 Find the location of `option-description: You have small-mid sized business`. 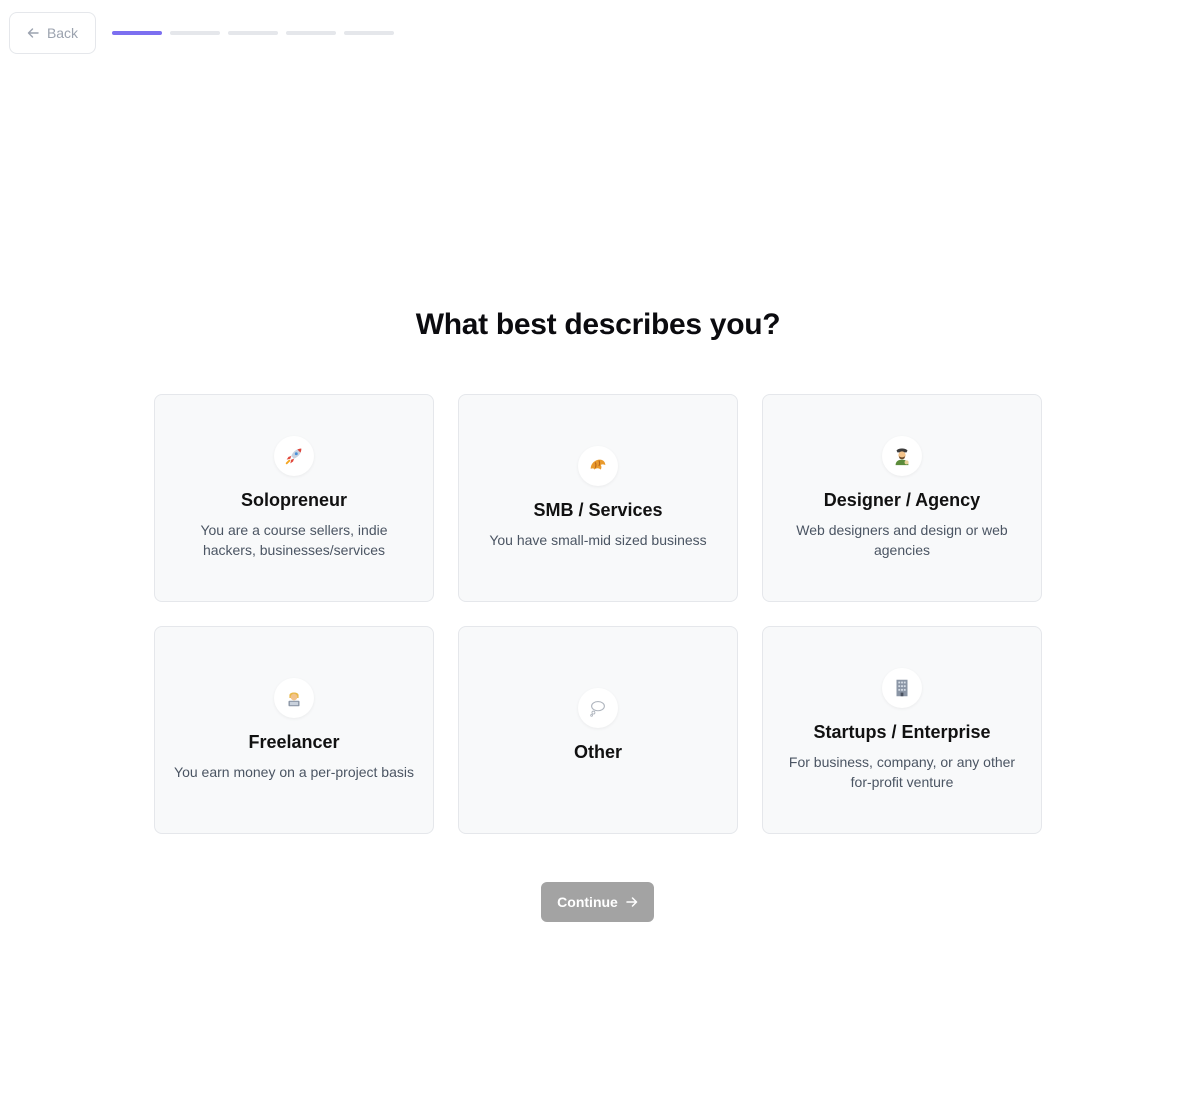

option-description: You have small-mid sized business is located at coordinates (598, 540).